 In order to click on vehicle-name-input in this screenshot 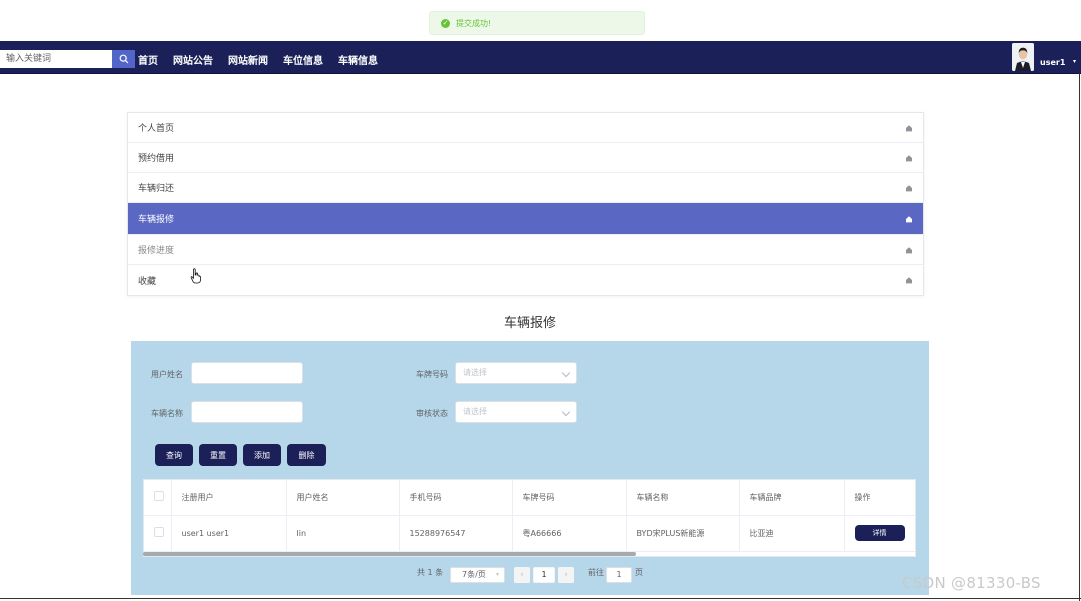, I will do `click(247, 412)`.